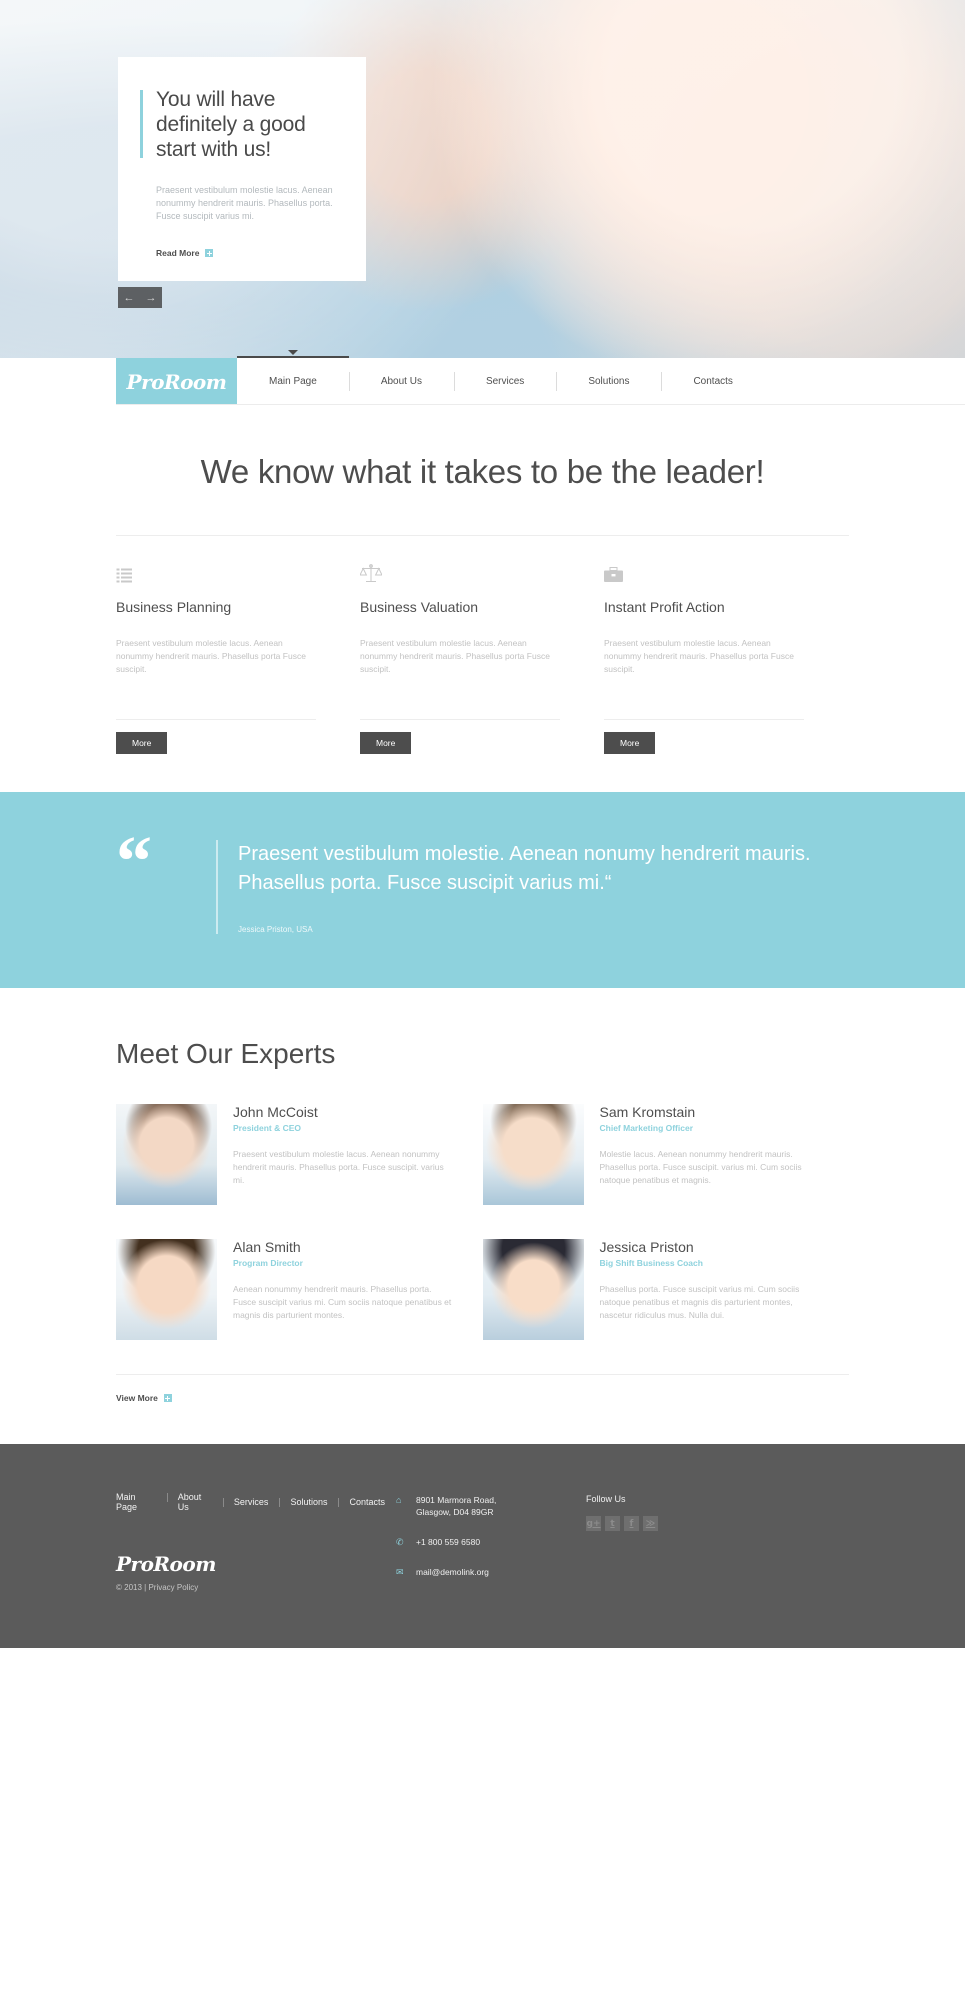 This screenshot has width=965, height=1999. I want to click on facebook-icon: f, so click(631, 1523).